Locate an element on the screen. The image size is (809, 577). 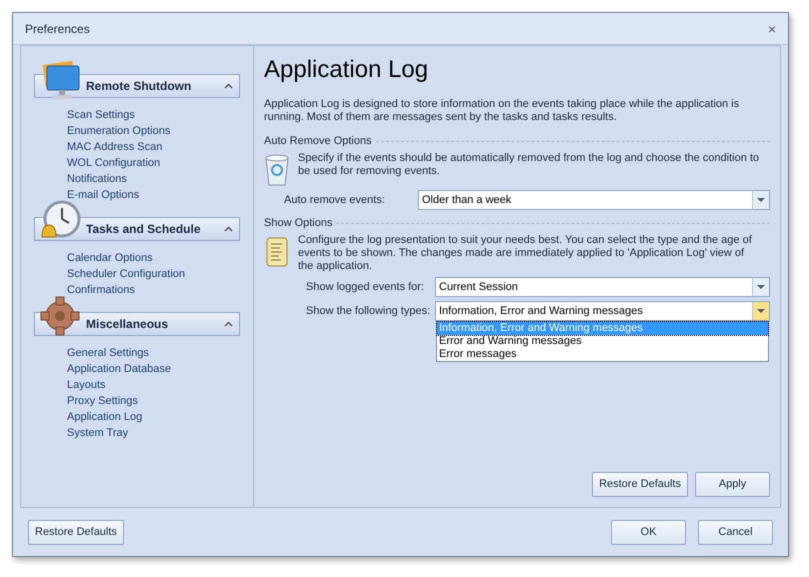
nav-link: Calendar Options is located at coordinates (110, 258).